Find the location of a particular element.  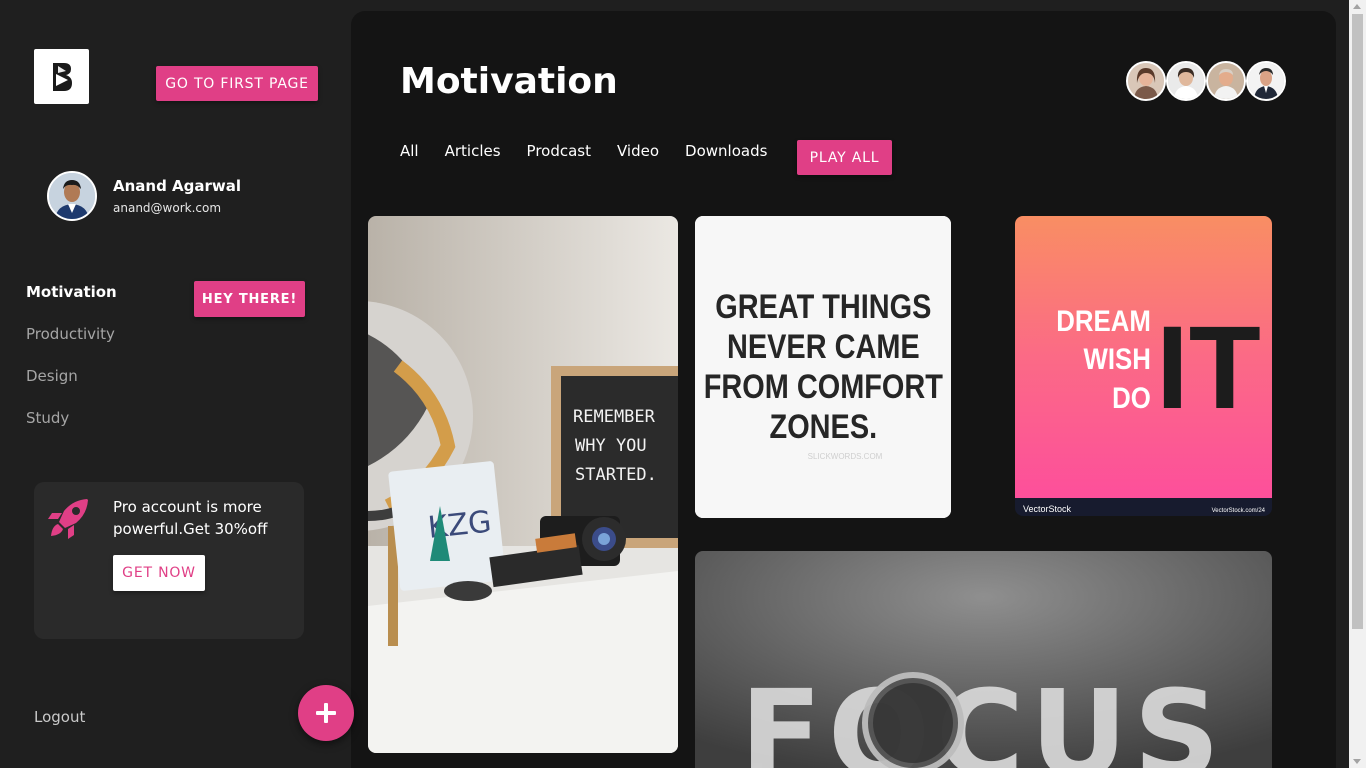

rocket-icon is located at coordinates (68, 519).